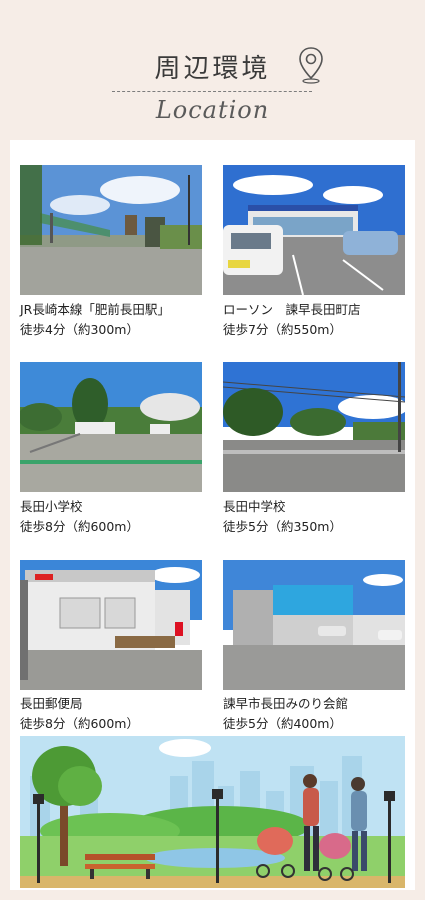 The height and width of the screenshot is (900, 425). What do you see at coordinates (314, 427) in the screenshot?
I see `photo-junior-high-school` at bounding box center [314, 427].